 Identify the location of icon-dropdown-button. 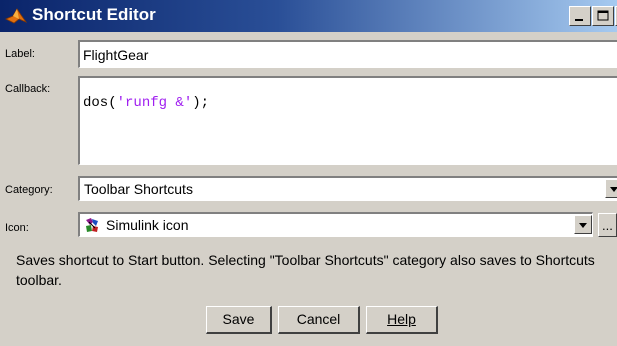
(583, 224).